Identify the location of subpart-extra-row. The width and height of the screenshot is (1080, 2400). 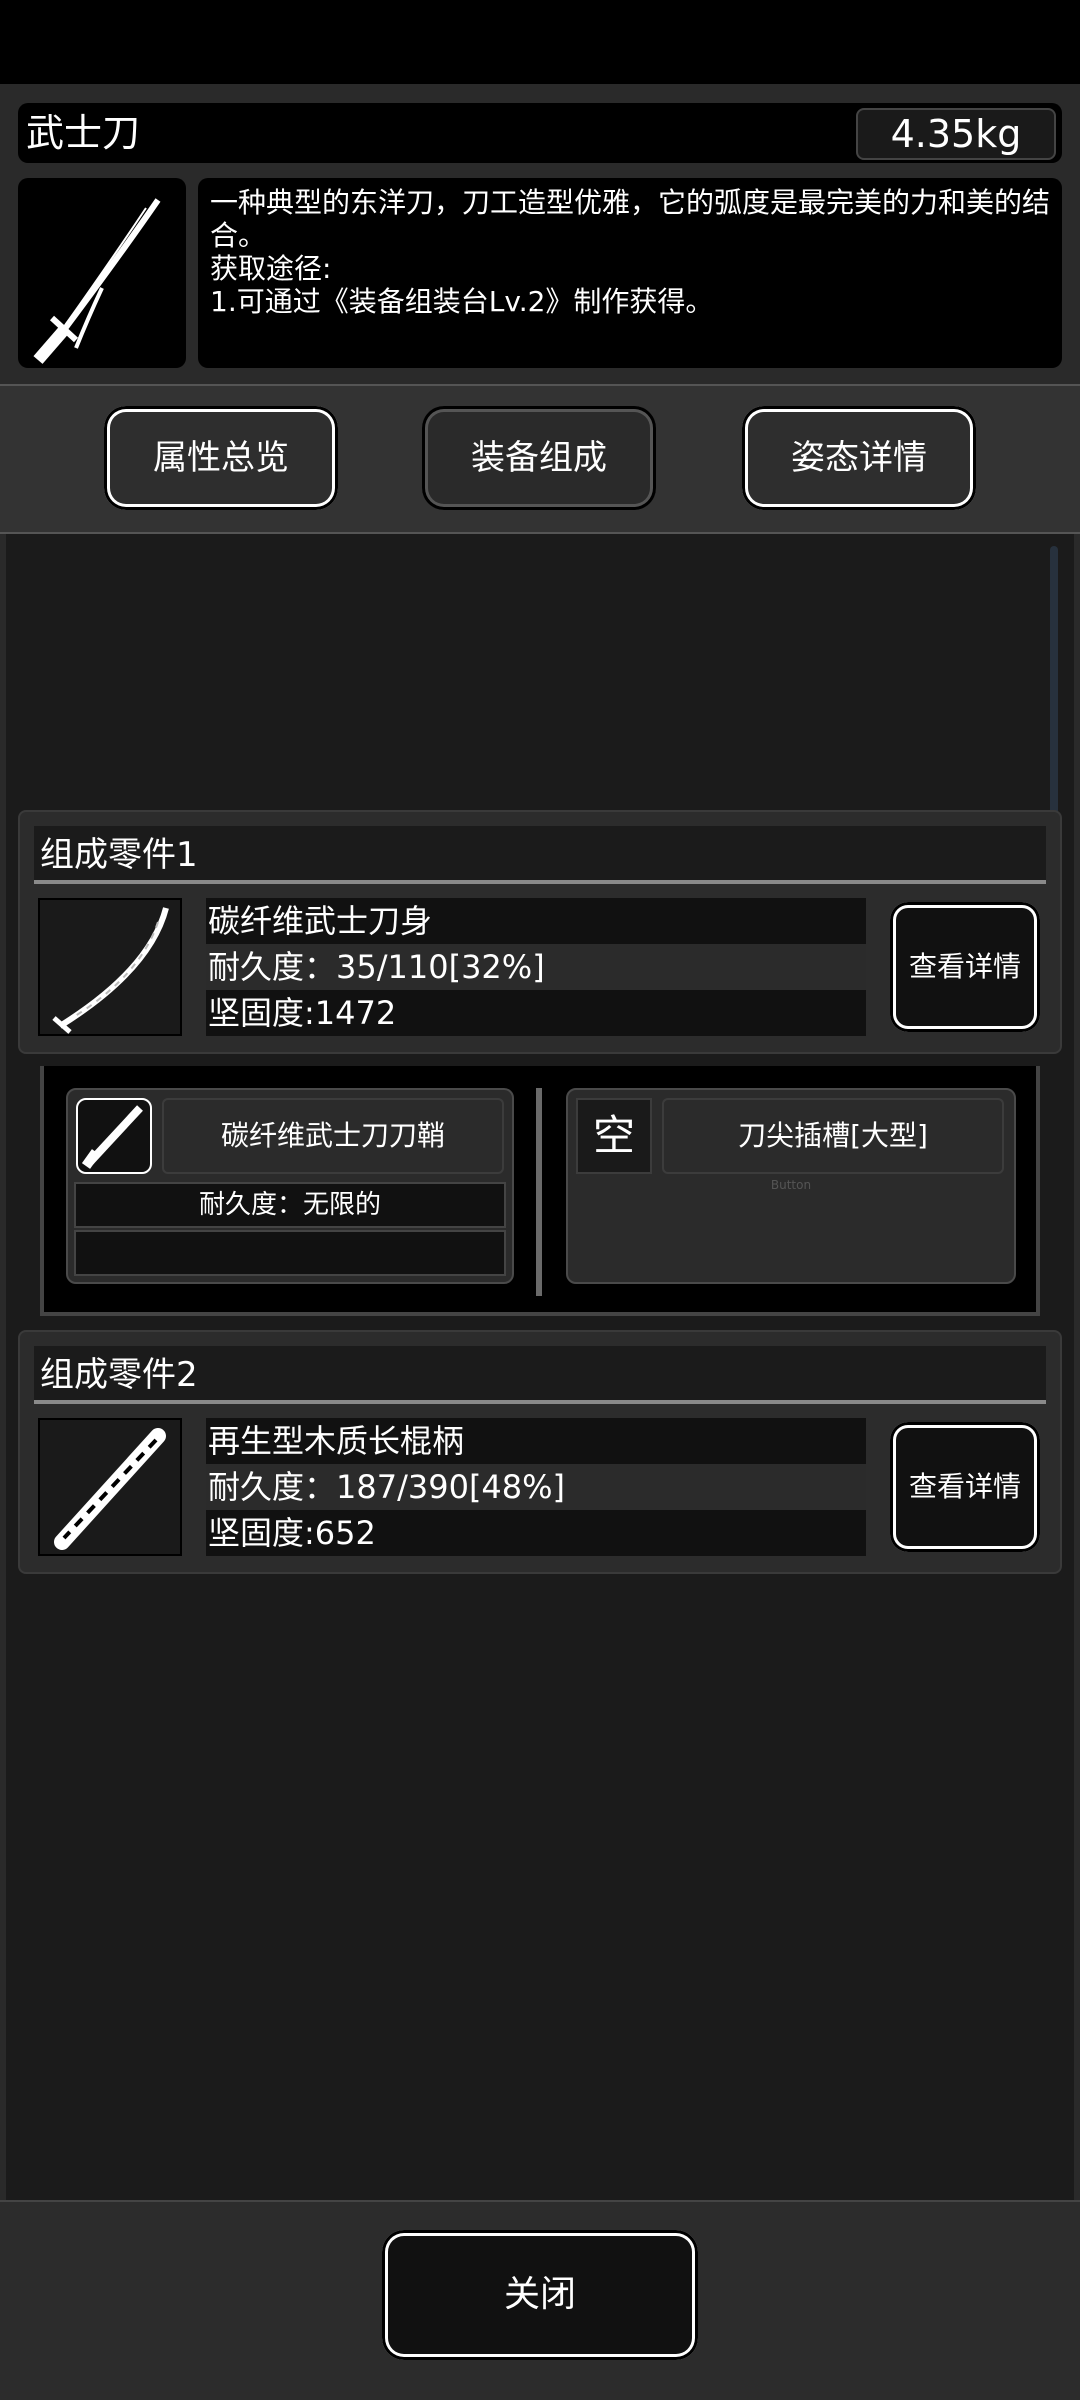
(290, 1253).